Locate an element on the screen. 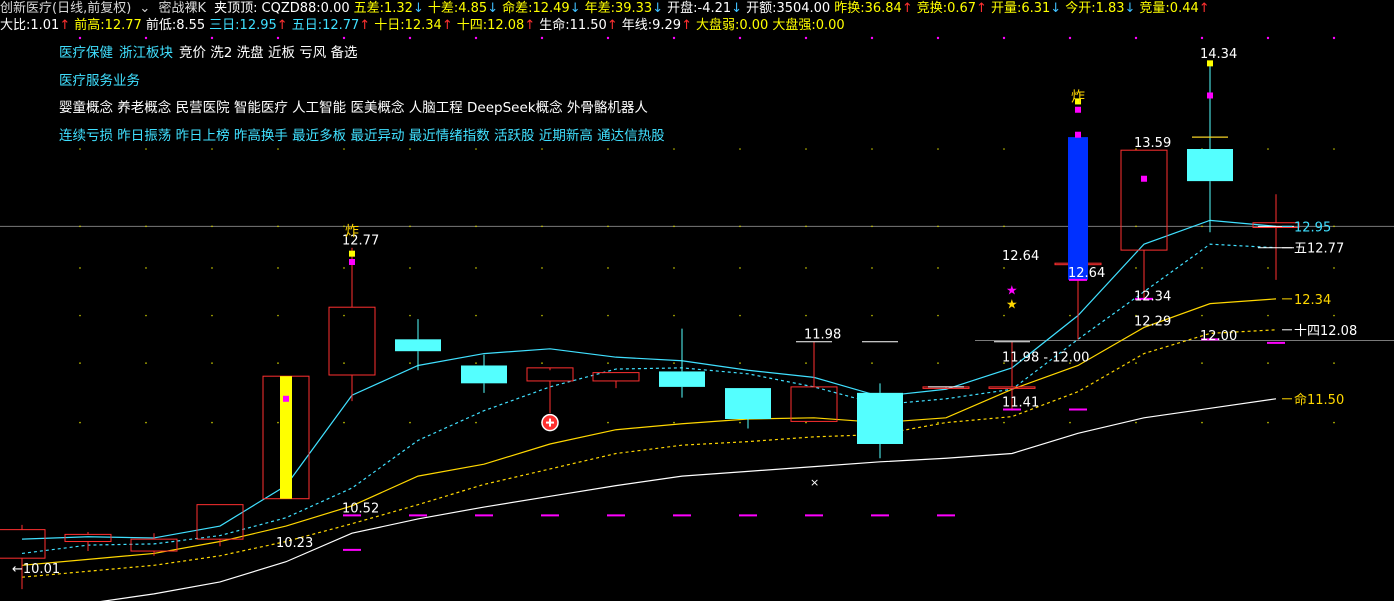  cross-icon: × is located at coordinates (814, 482).